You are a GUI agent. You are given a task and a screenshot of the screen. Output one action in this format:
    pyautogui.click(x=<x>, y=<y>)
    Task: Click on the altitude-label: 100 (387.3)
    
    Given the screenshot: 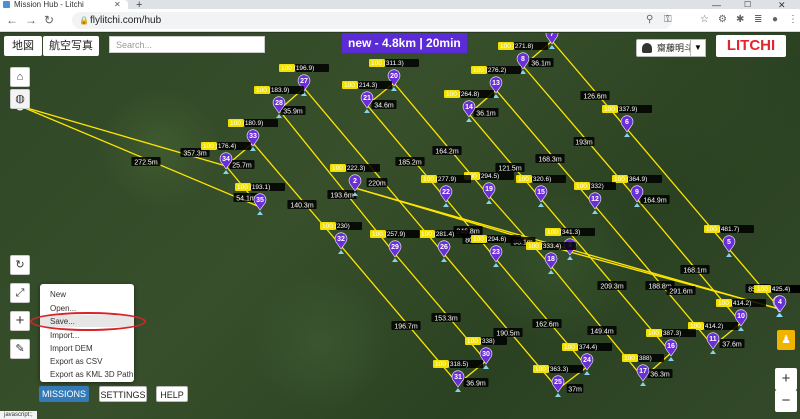 What is the action you would take?
    pyautogui.click(x=664, y=333)
    